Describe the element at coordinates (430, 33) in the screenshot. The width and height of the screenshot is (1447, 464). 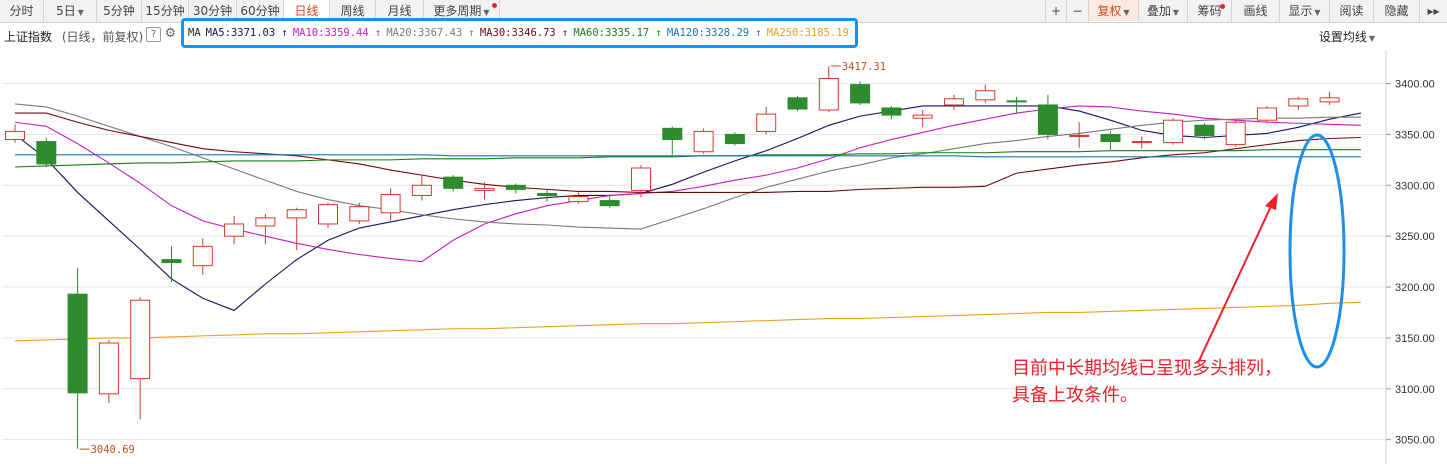
I see `ma-legend-item: MA20:3367.43 ↑` at that location.